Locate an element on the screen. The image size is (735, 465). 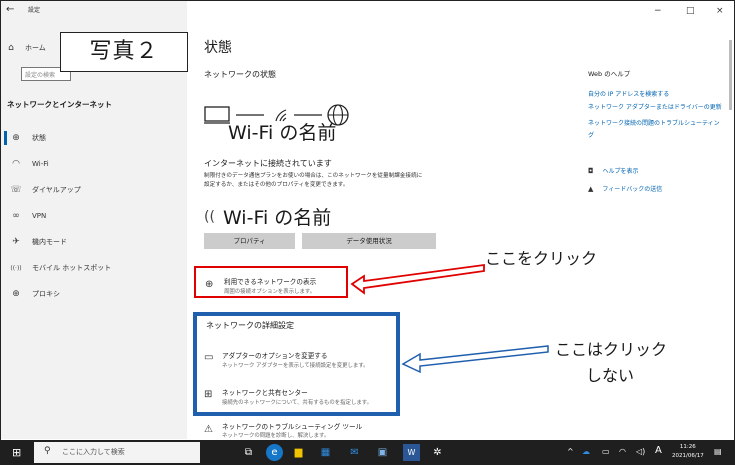
help-link-adapter: ネットワーク アダプターまたはドライバーの更新 is located at coordinates (655, 106).